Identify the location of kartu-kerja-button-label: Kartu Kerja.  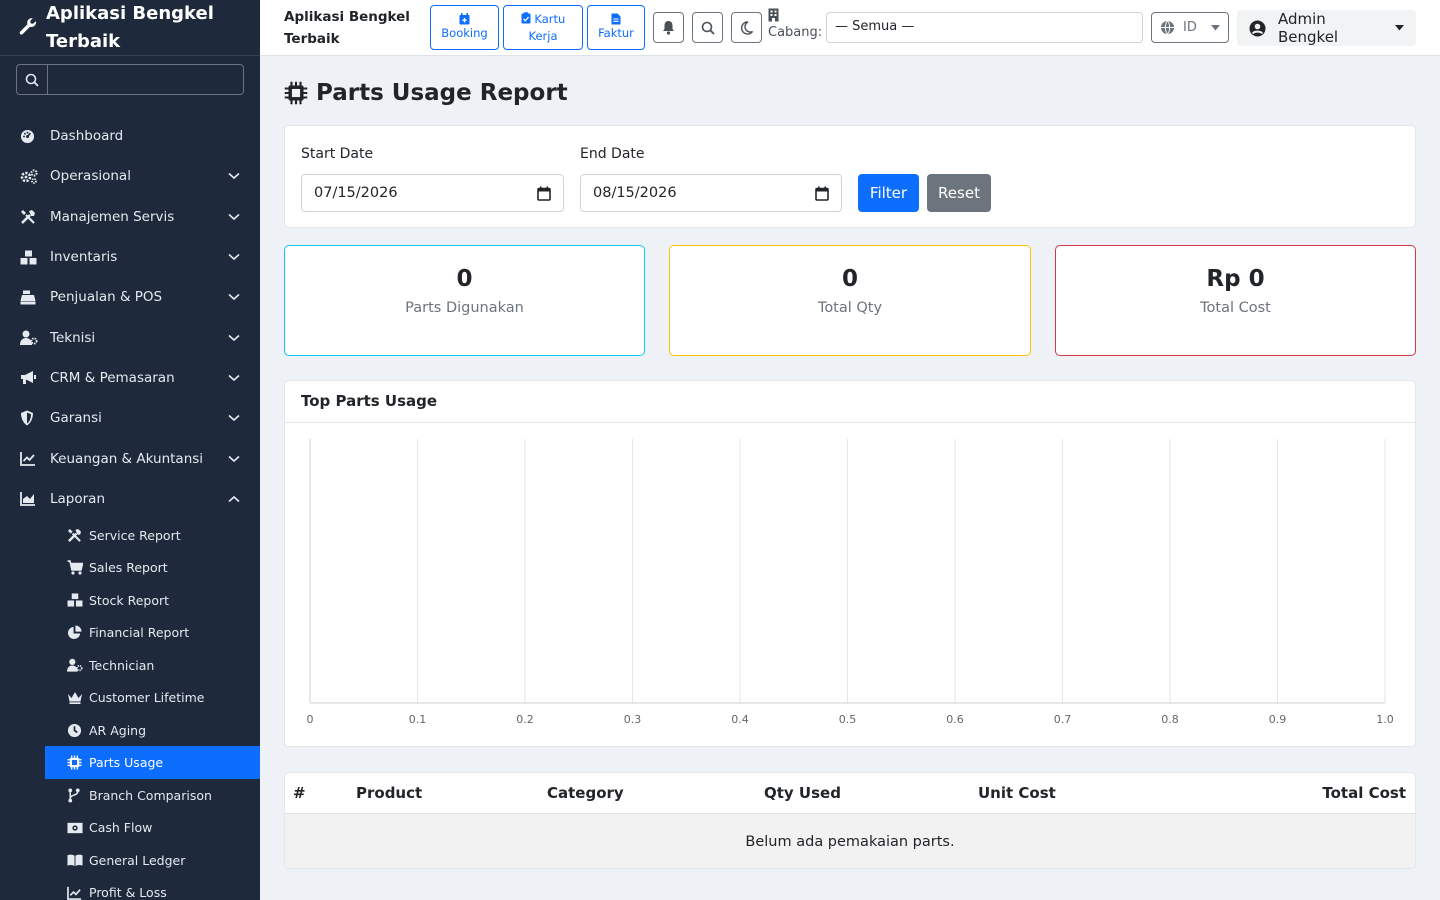
(543, 28).